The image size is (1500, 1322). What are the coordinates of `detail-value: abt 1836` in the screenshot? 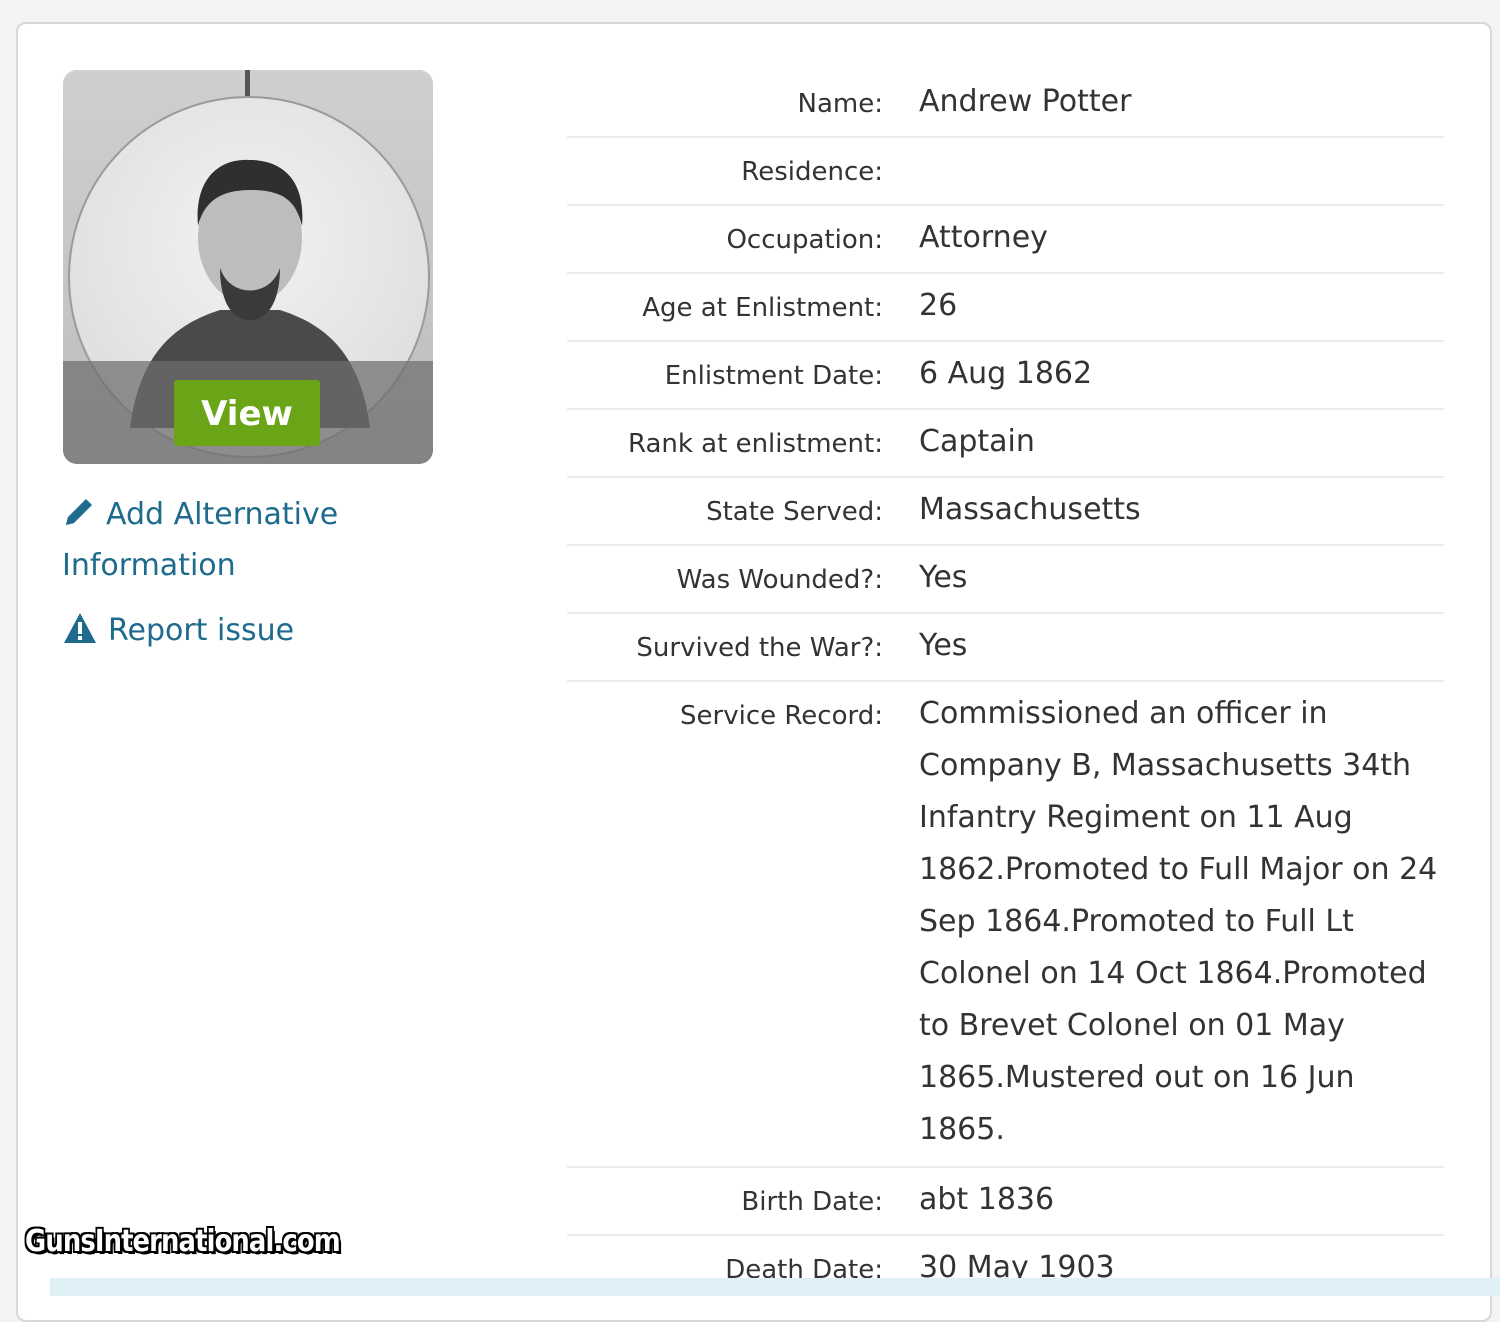 It's located at (987, 1199).